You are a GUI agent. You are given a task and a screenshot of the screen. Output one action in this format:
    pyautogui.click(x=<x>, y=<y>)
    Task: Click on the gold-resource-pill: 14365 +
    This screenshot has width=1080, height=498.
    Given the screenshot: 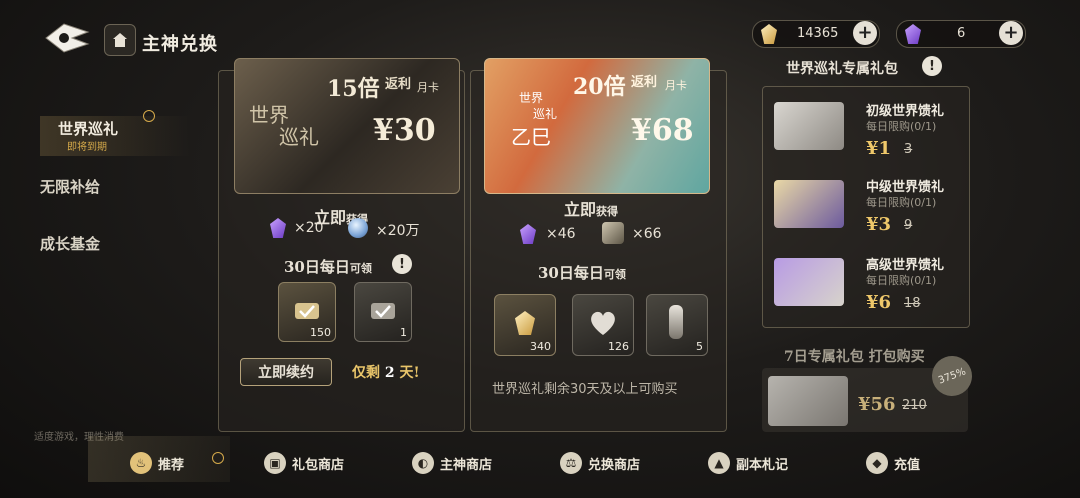 What is the action you would take?
    pyautogui.click(x=816, y=34)
    